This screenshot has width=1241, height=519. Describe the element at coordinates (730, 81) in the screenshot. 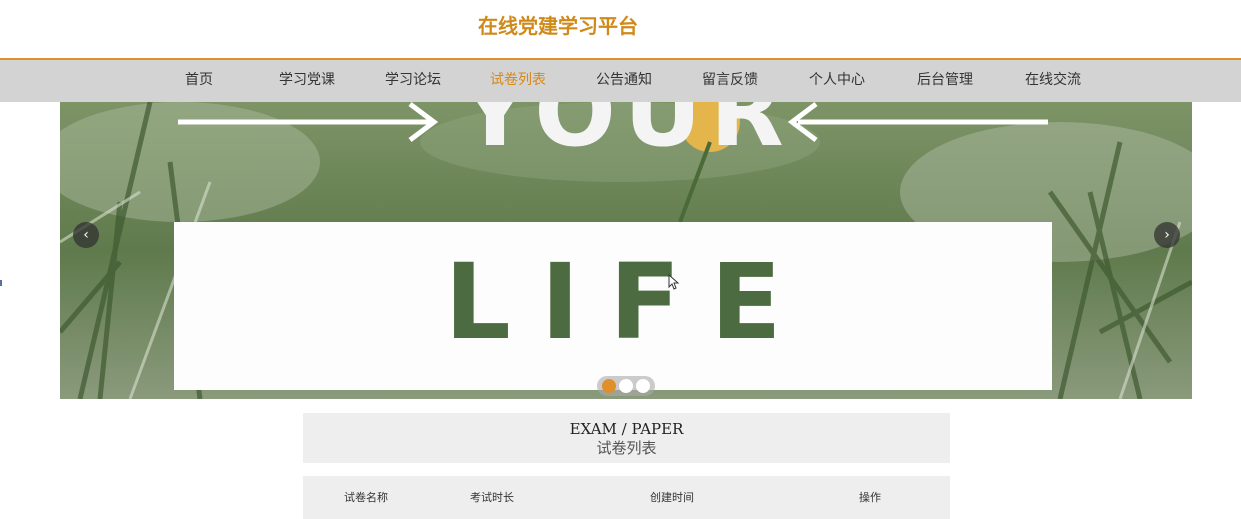

I see `nav-item-feedback: 留言反馈` at that location.